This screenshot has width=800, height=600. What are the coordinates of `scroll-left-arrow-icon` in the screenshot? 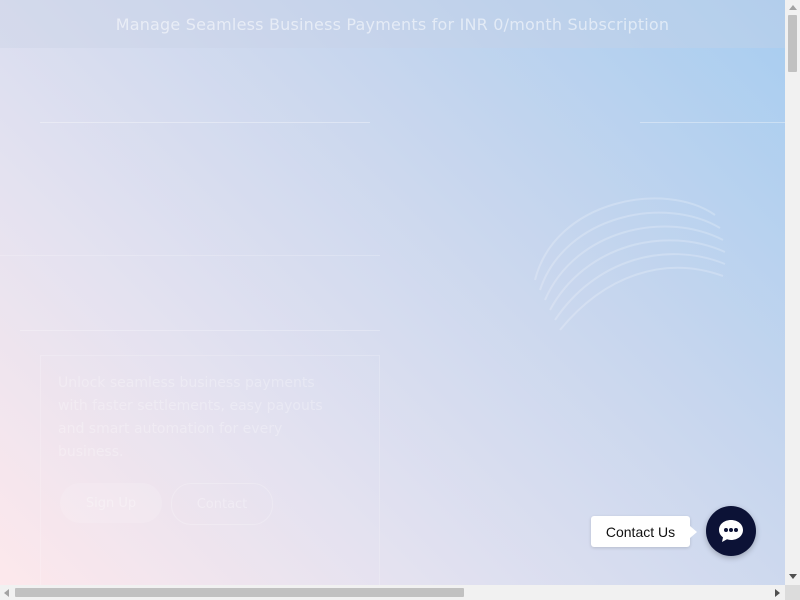 It's located at (6, 593).